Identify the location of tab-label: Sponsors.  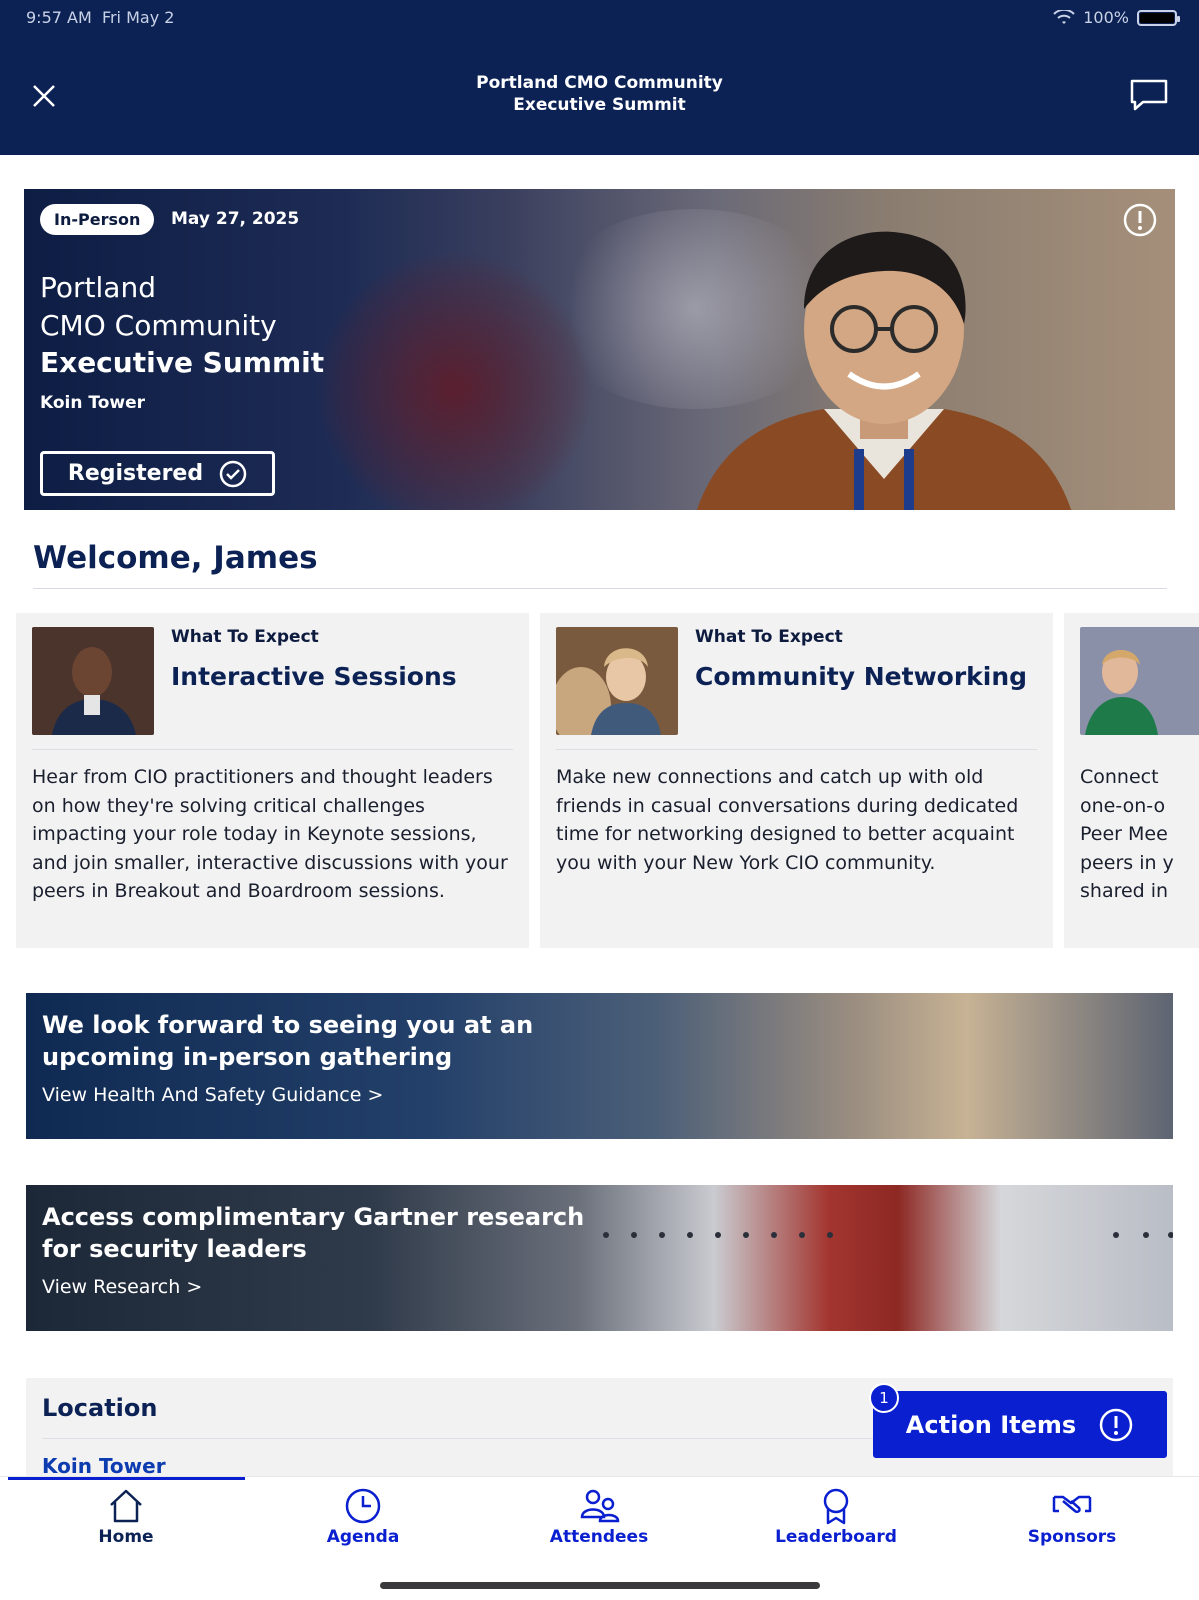
(1072, 1537).